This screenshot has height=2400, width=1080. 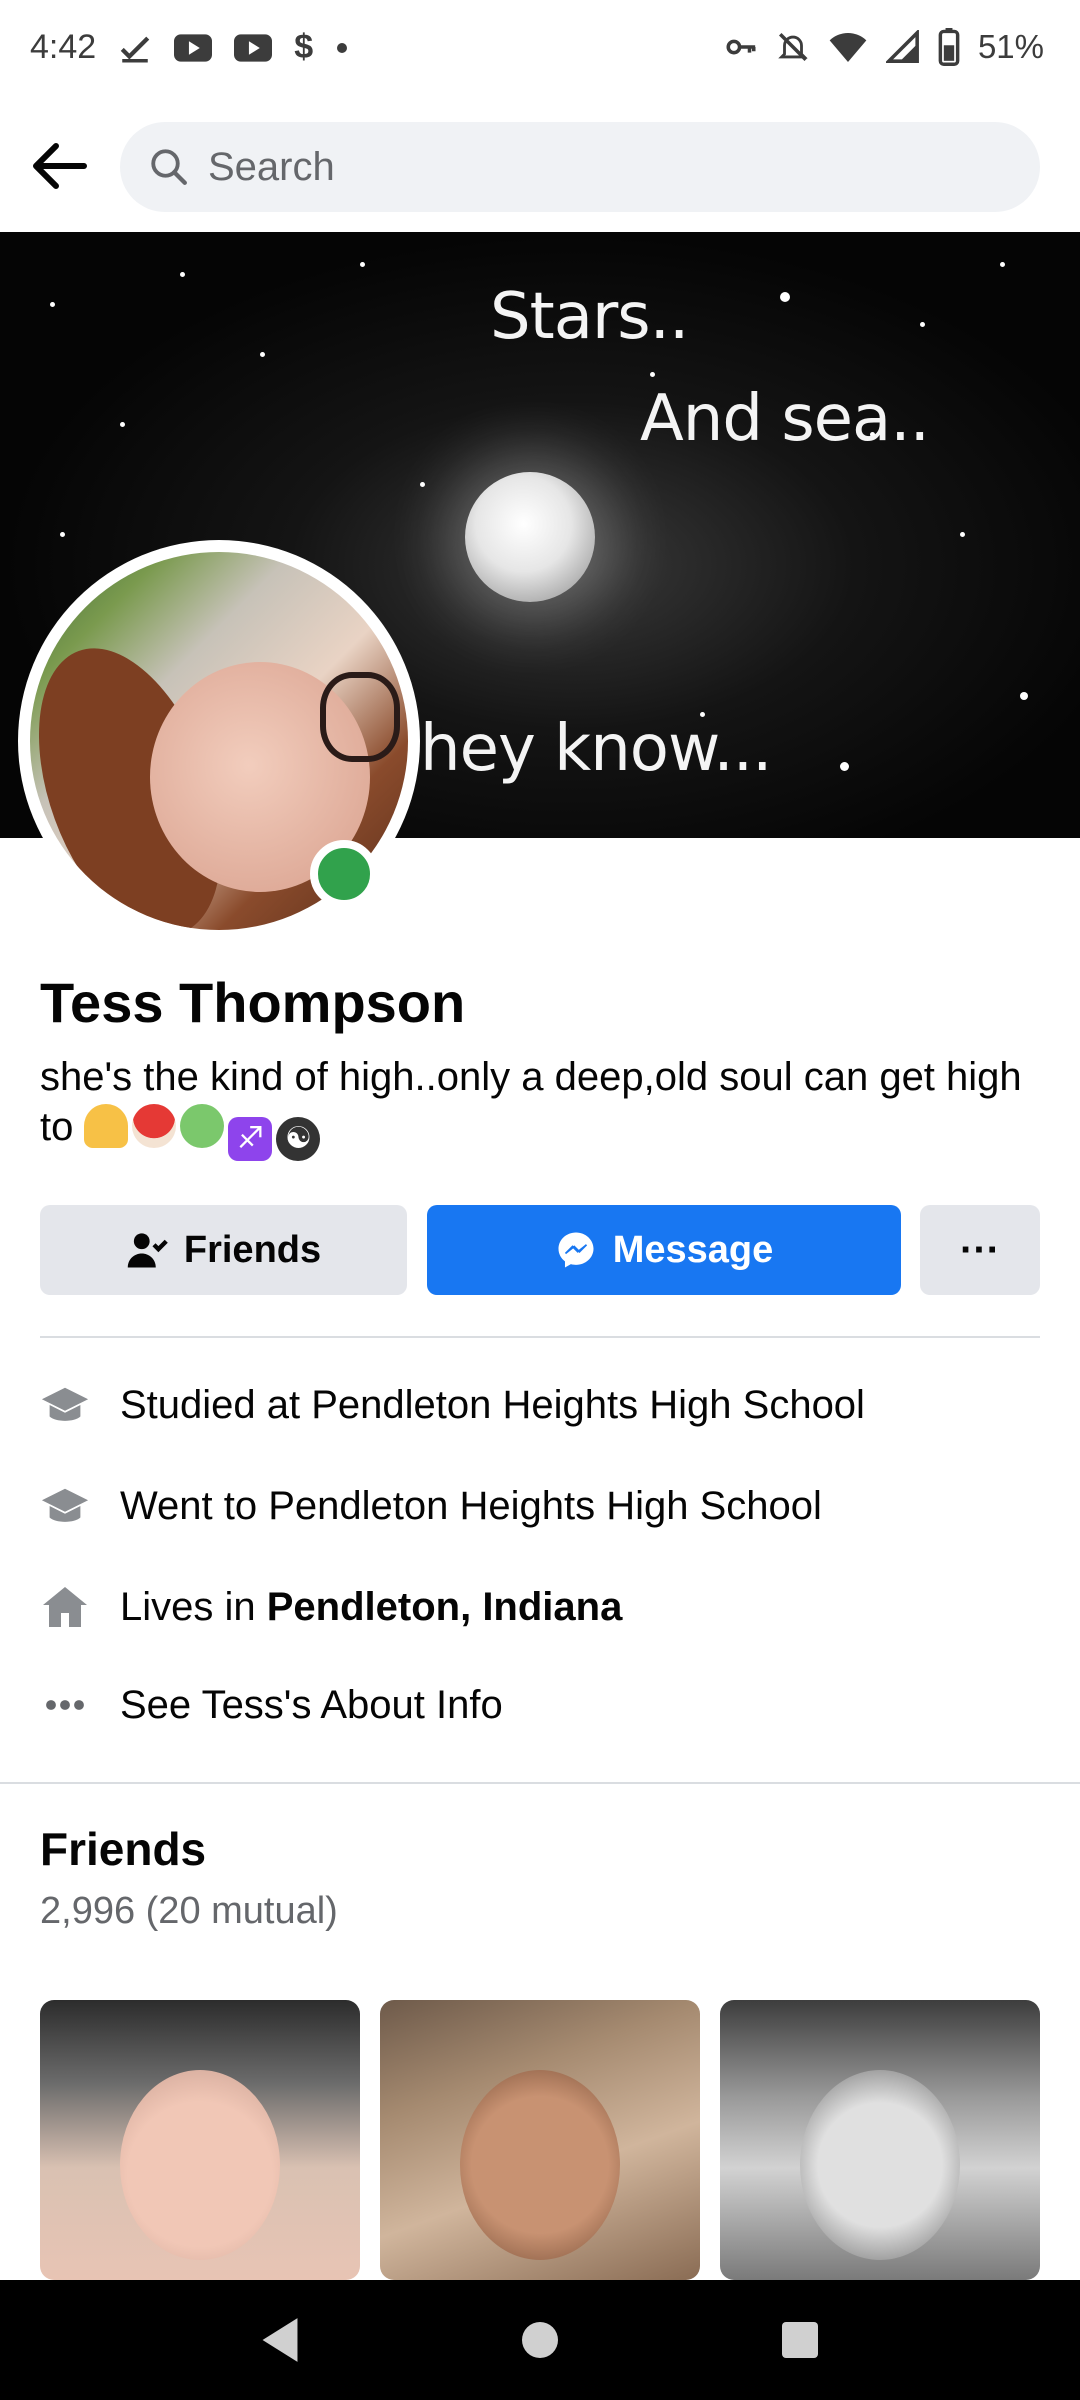 I want to click on section-divider, so click(x=540, y=1783).